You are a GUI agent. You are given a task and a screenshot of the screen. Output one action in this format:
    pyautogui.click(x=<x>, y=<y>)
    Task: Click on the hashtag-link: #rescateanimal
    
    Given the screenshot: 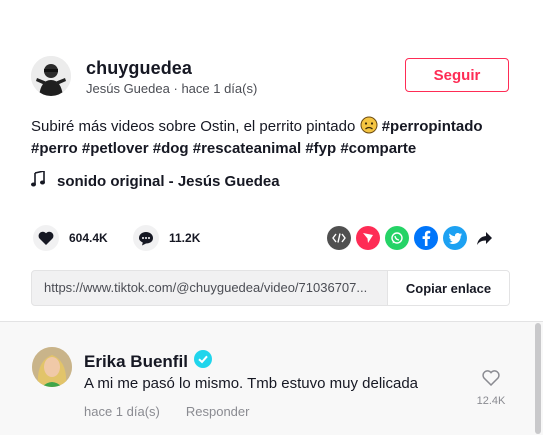 What is the action you would take?
    pyautogui.click(x=247, y=148)
    